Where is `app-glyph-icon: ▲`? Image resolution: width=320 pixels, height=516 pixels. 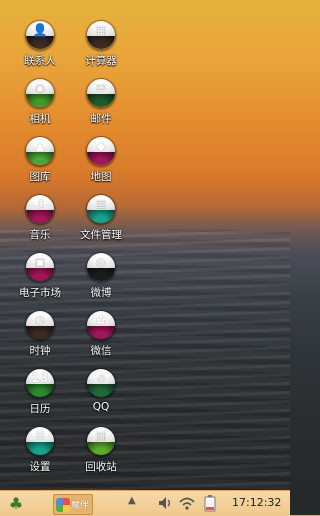 app-glyph-icon: ▲ is located at coordinates (40, 146).